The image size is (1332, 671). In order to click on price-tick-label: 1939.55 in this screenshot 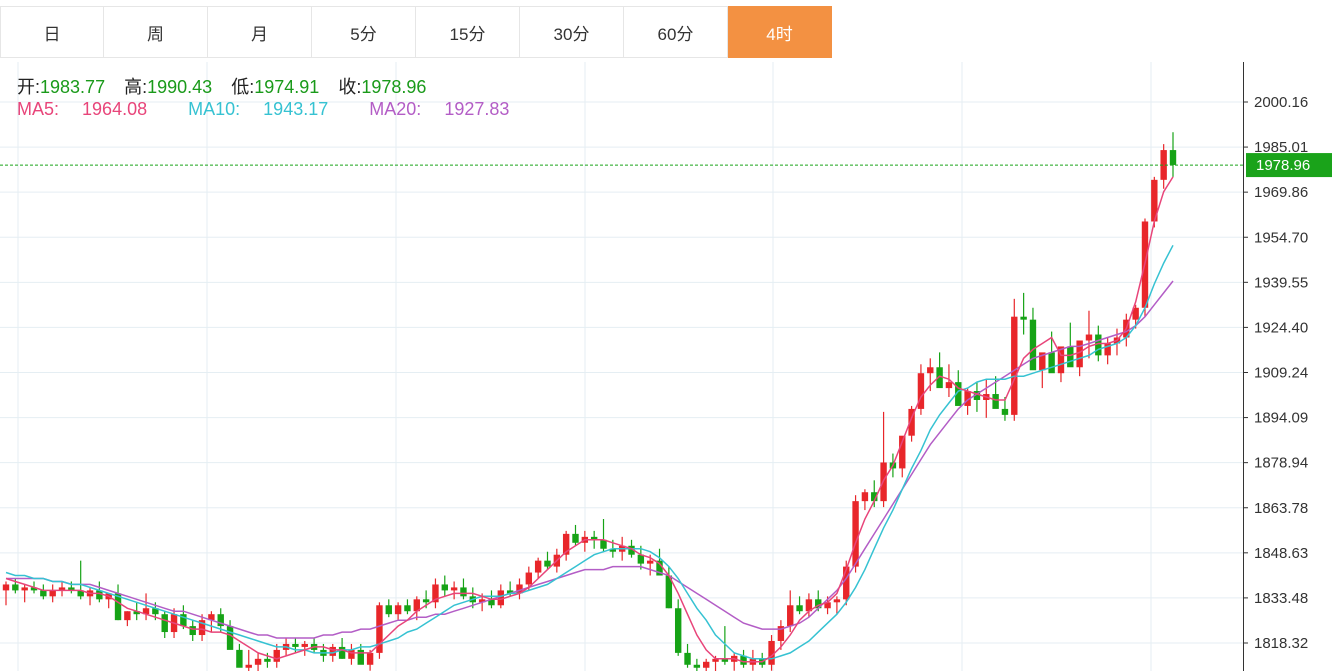, I will do `click(1281, 282)`.